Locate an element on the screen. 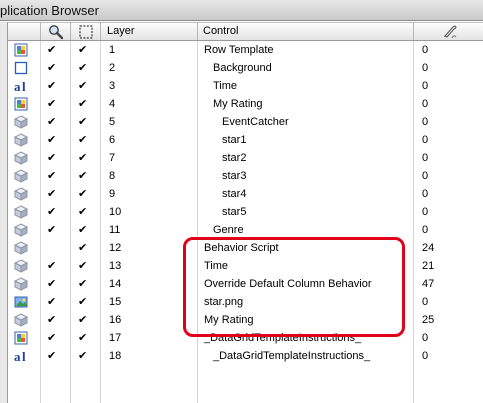  control-name: _DataGridTemplateInstructions_ is located at coordinates (292, 356).